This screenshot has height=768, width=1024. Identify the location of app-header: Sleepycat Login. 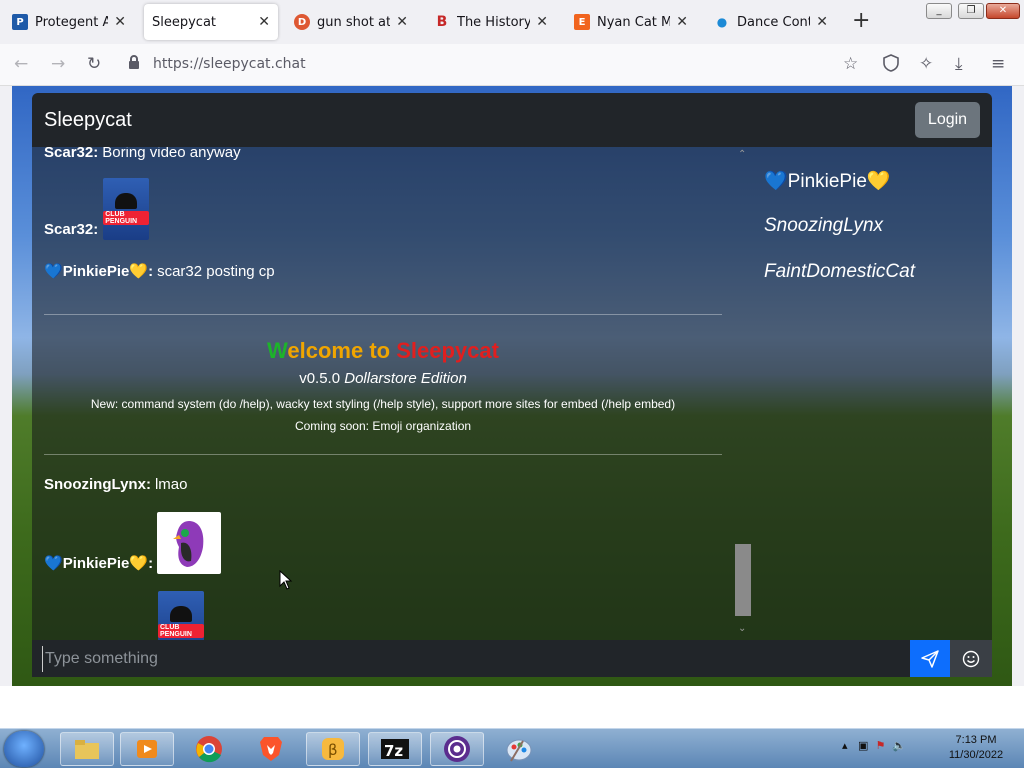
(512, 120).